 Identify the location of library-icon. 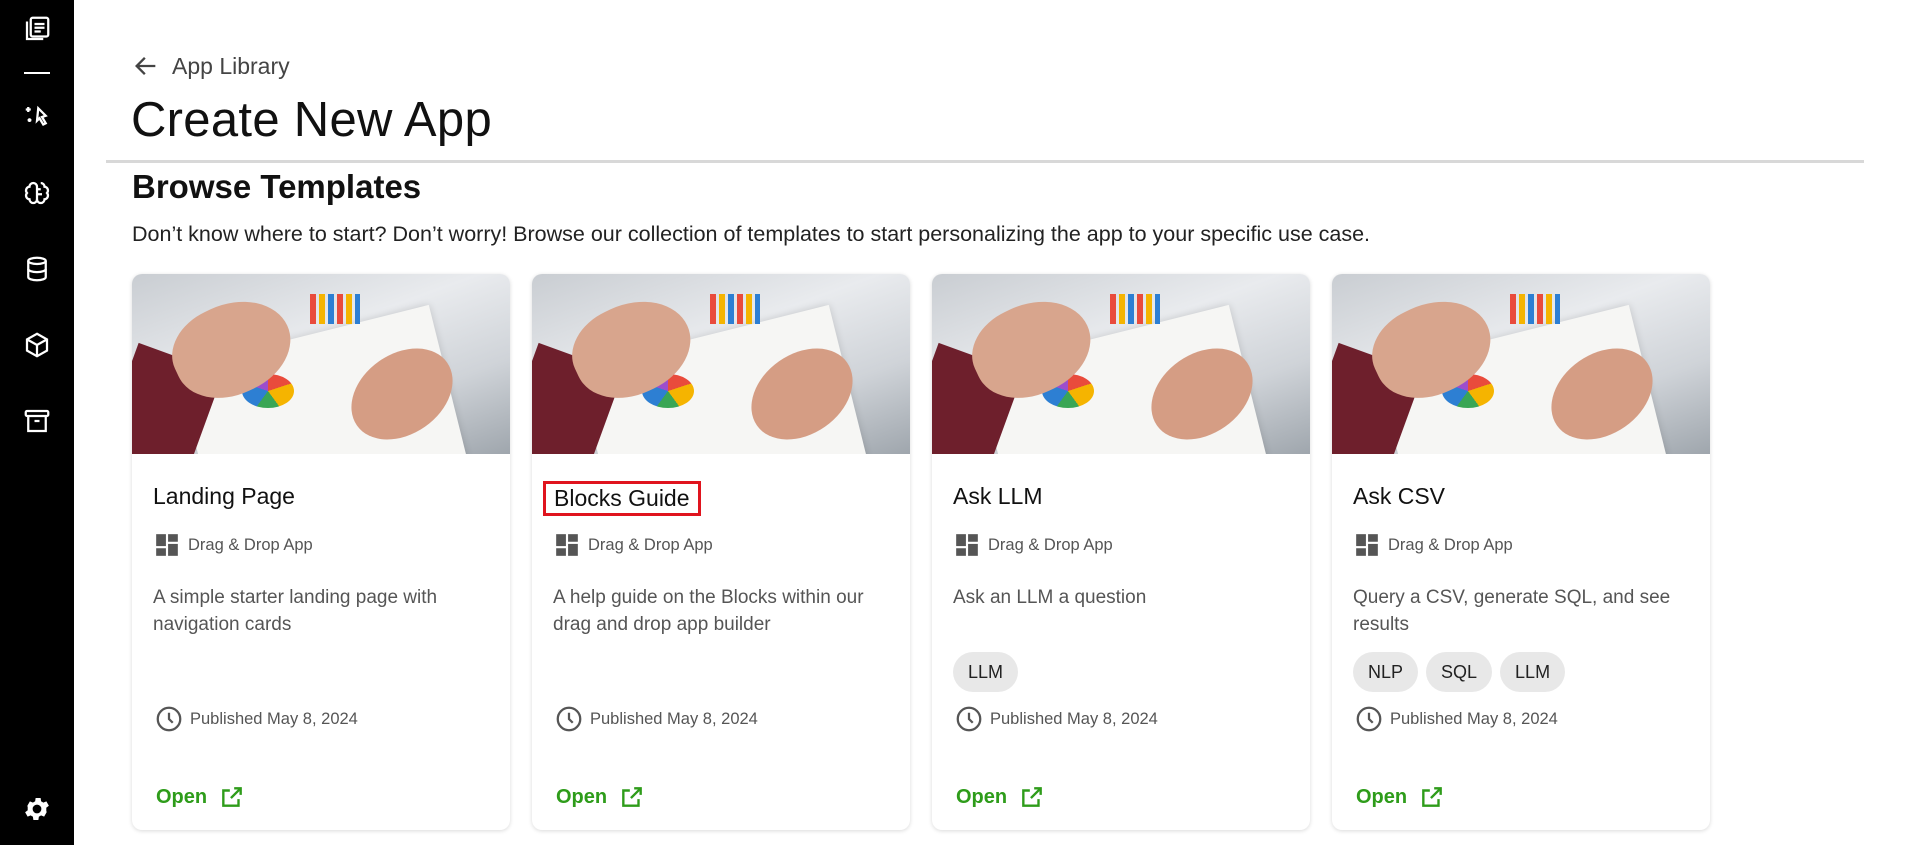
(37, 29).